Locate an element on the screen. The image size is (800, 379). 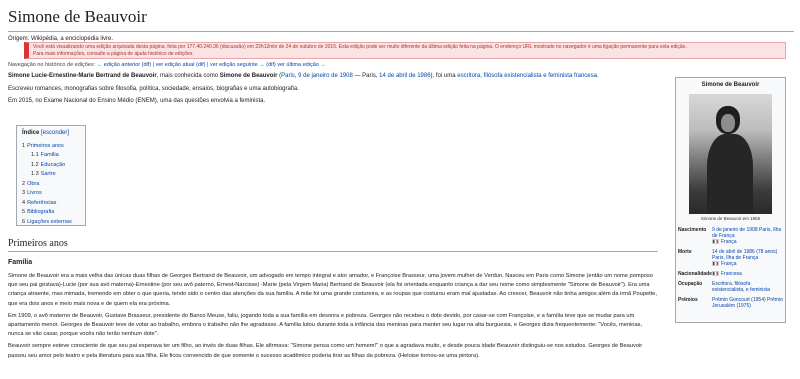
photo-figure-face is located at coordinates (728, 123).